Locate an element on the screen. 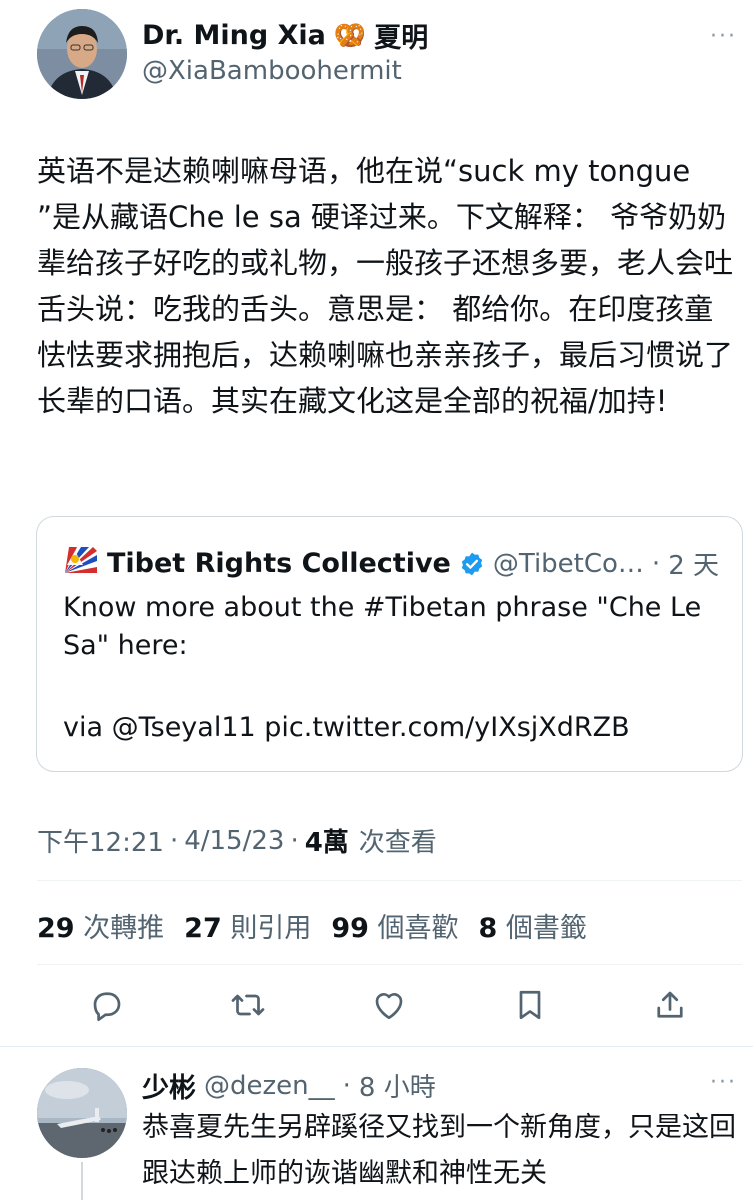  avatar-image is located at coordinates (82, 54).